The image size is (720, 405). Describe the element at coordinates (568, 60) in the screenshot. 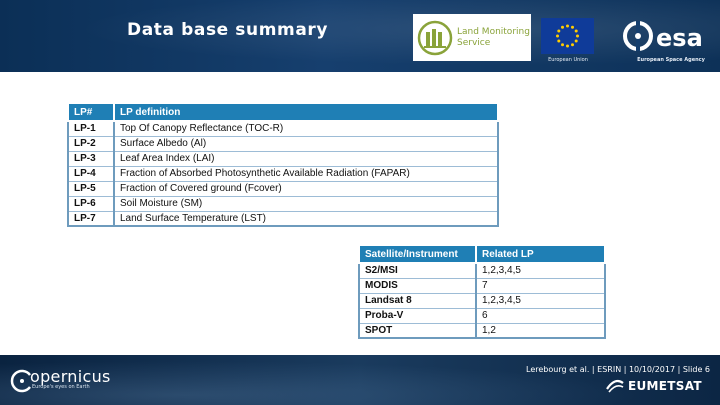

I see `eu-caption: European Union` at that location.